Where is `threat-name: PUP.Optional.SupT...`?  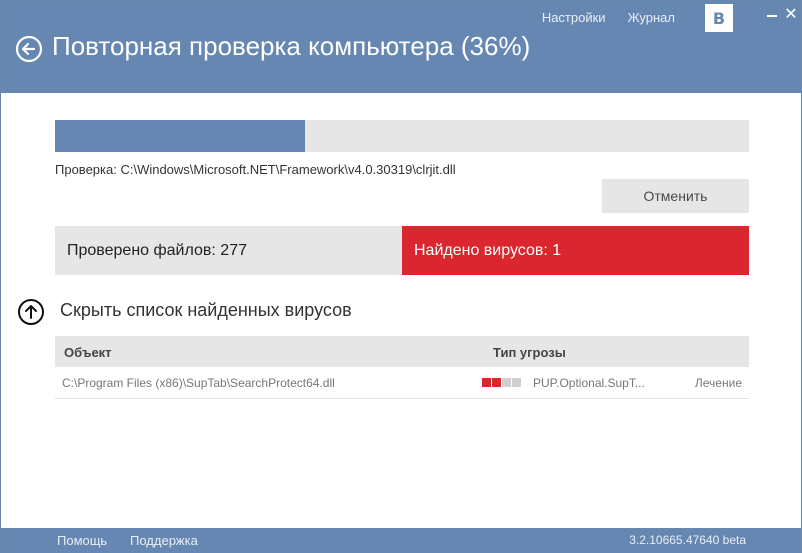 threat-name: PUP.Optional.SupT... is located at coordinates (589, 383).